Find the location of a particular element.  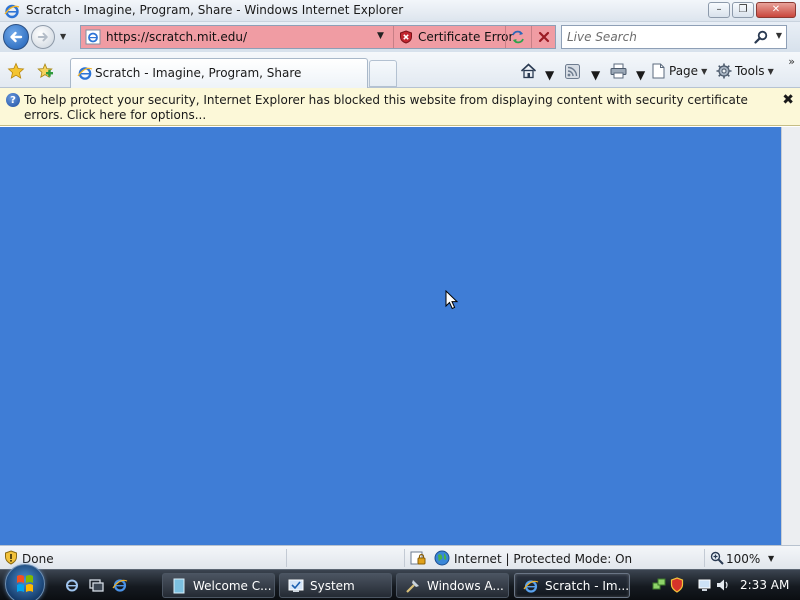

quick-launch-ie-icon is located at coordinates (72, 585).